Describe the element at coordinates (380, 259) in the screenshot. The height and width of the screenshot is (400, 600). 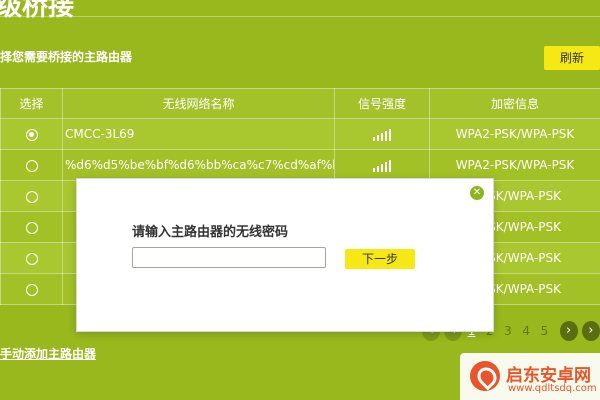
I see `next-step-button: 下一步` at that location.